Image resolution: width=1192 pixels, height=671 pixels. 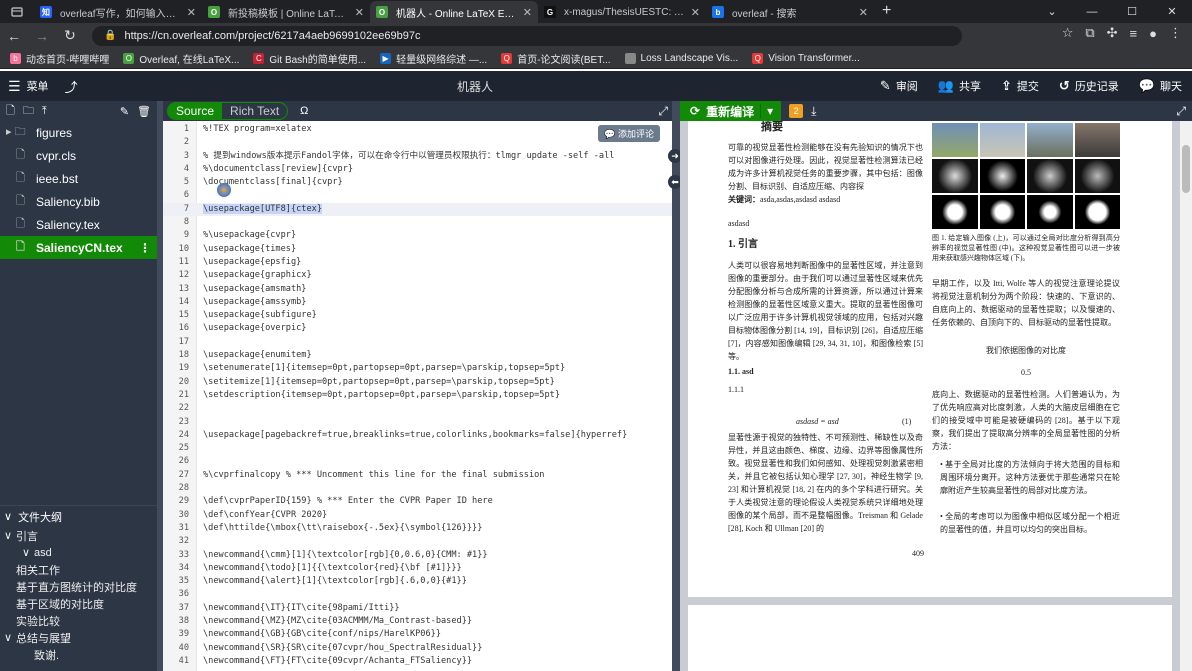 I want to click on pdf-scrollbar, so click(x=1186, y=396).